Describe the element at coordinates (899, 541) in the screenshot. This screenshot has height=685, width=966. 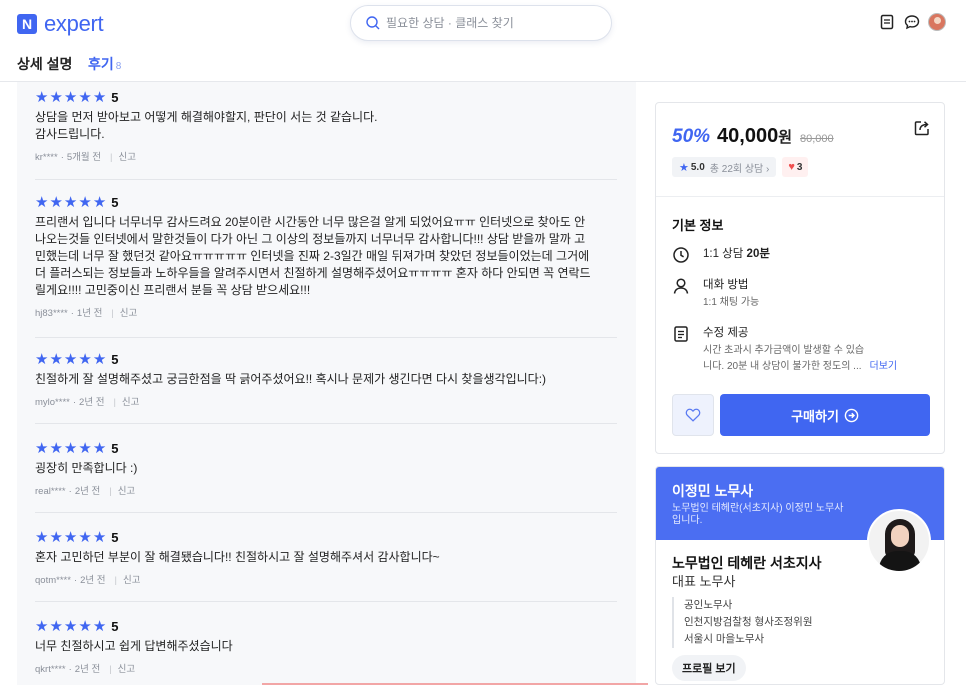
I see `expert-photo` at that location.